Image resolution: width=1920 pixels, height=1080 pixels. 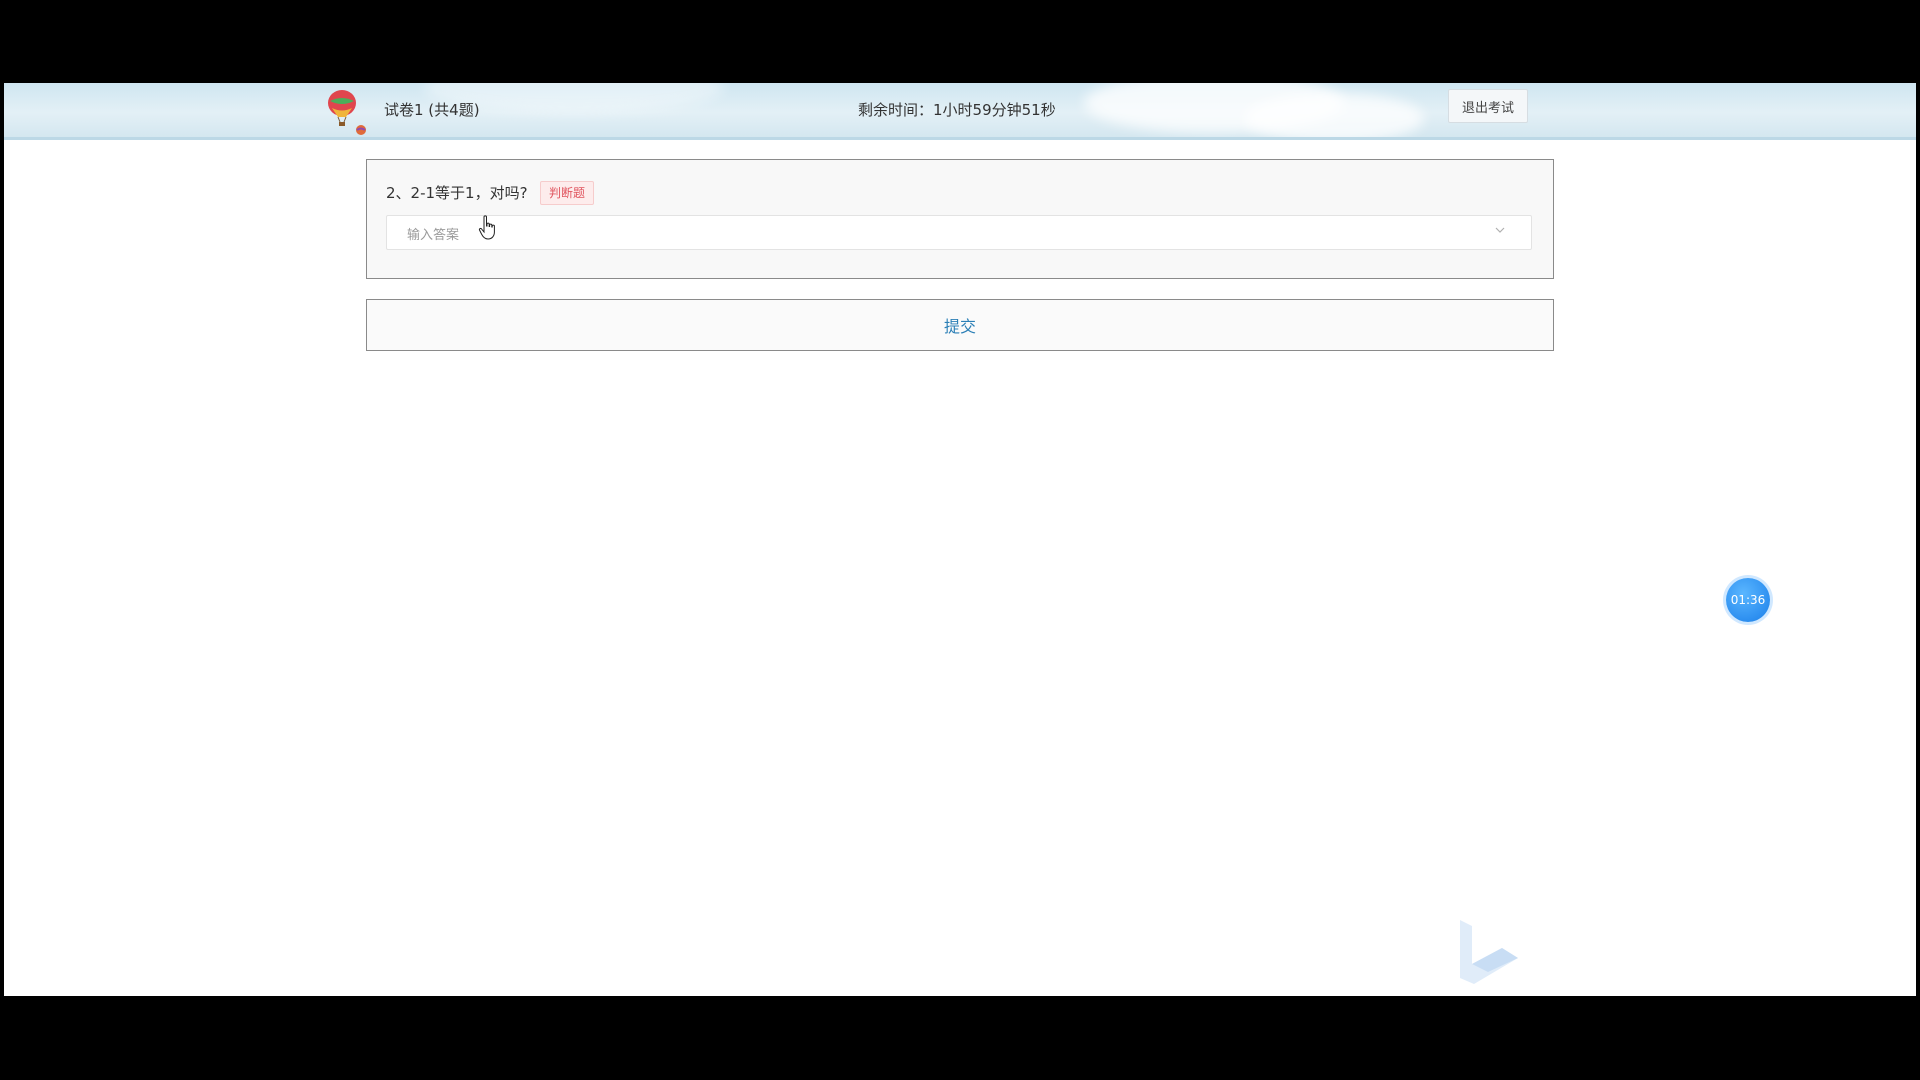 What do you see at coordinates (1488, 106) in the screenshot?
I see `exit-exam-button: 退出考试` at bounding box center [1488, 106].